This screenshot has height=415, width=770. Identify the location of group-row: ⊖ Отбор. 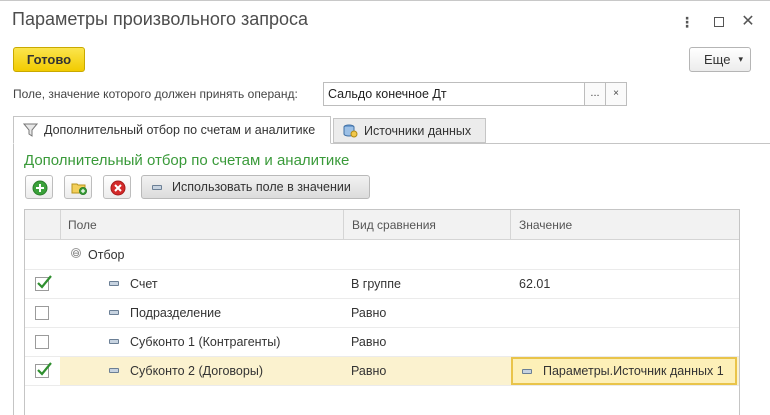
(382, 255).